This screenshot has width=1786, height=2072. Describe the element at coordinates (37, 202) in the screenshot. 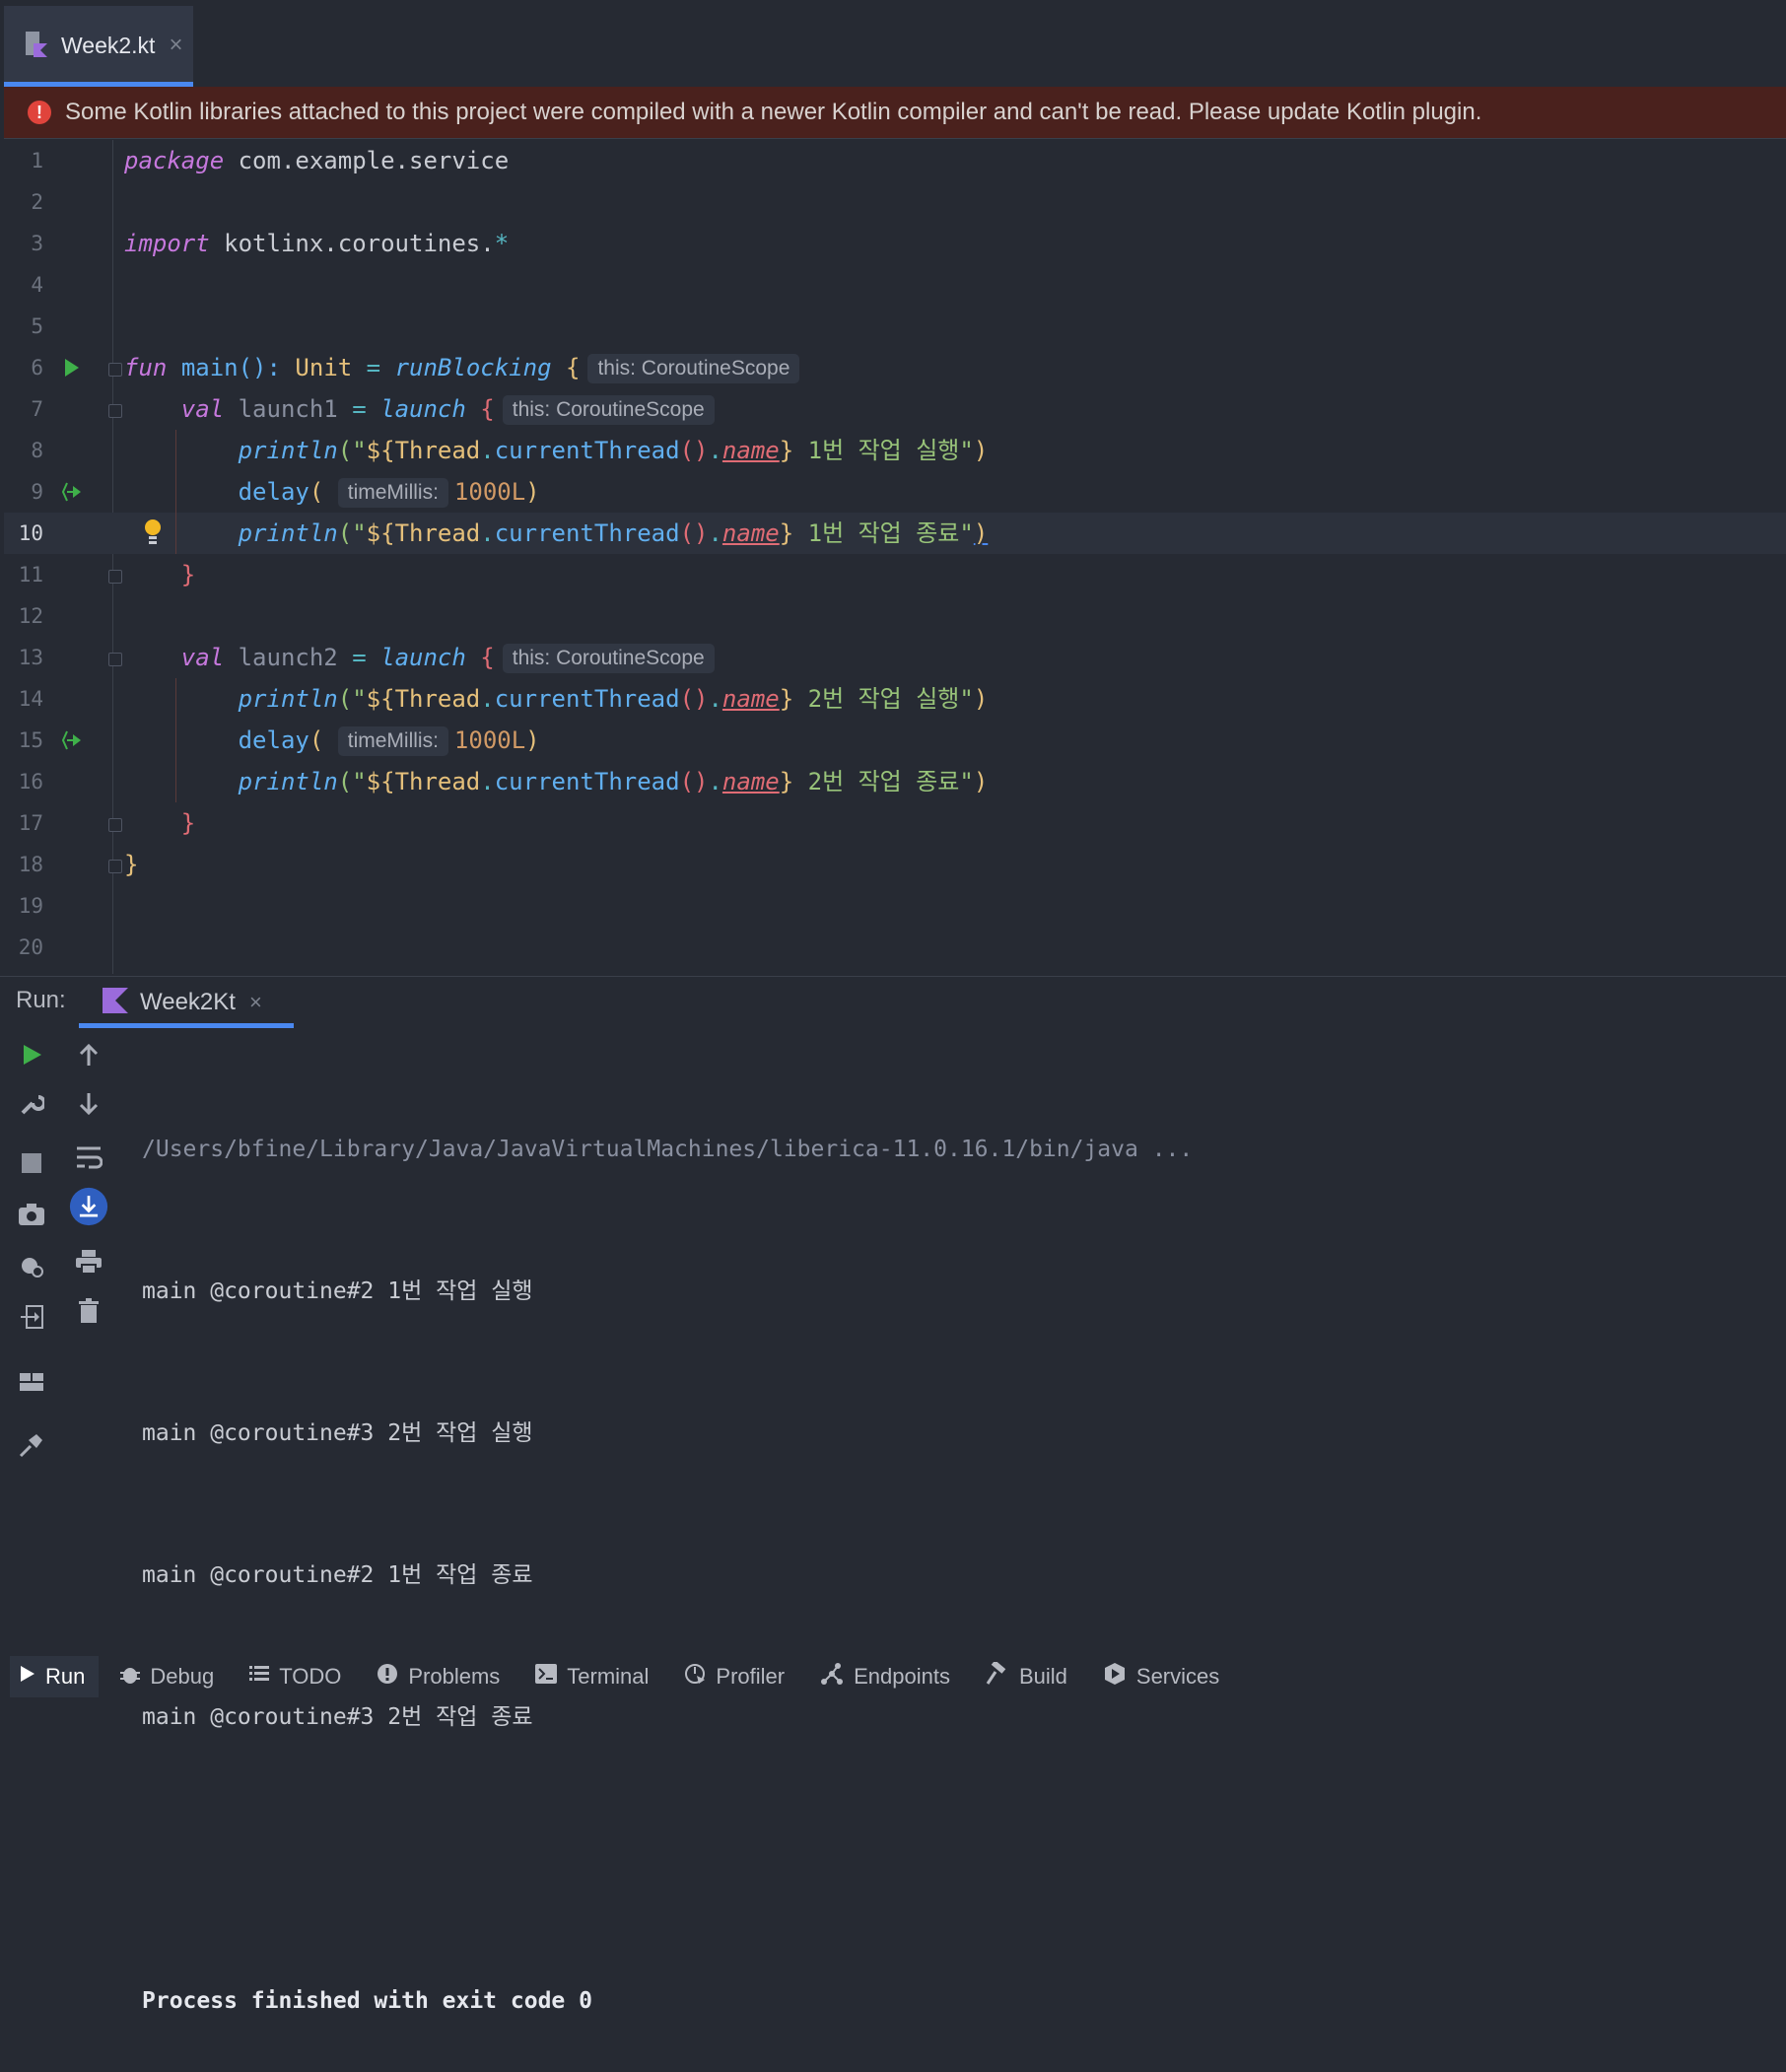

I see `line-number: 2` at that location.